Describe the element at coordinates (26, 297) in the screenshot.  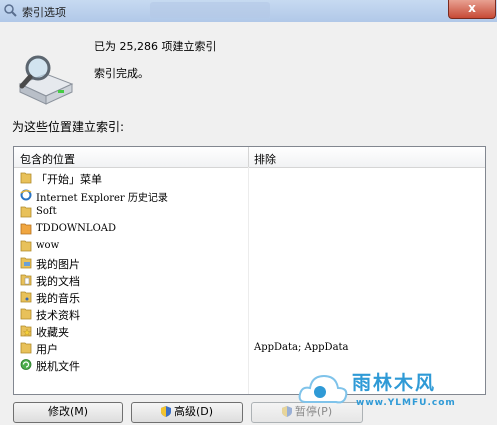
I see `folder-music-icon` at that location.